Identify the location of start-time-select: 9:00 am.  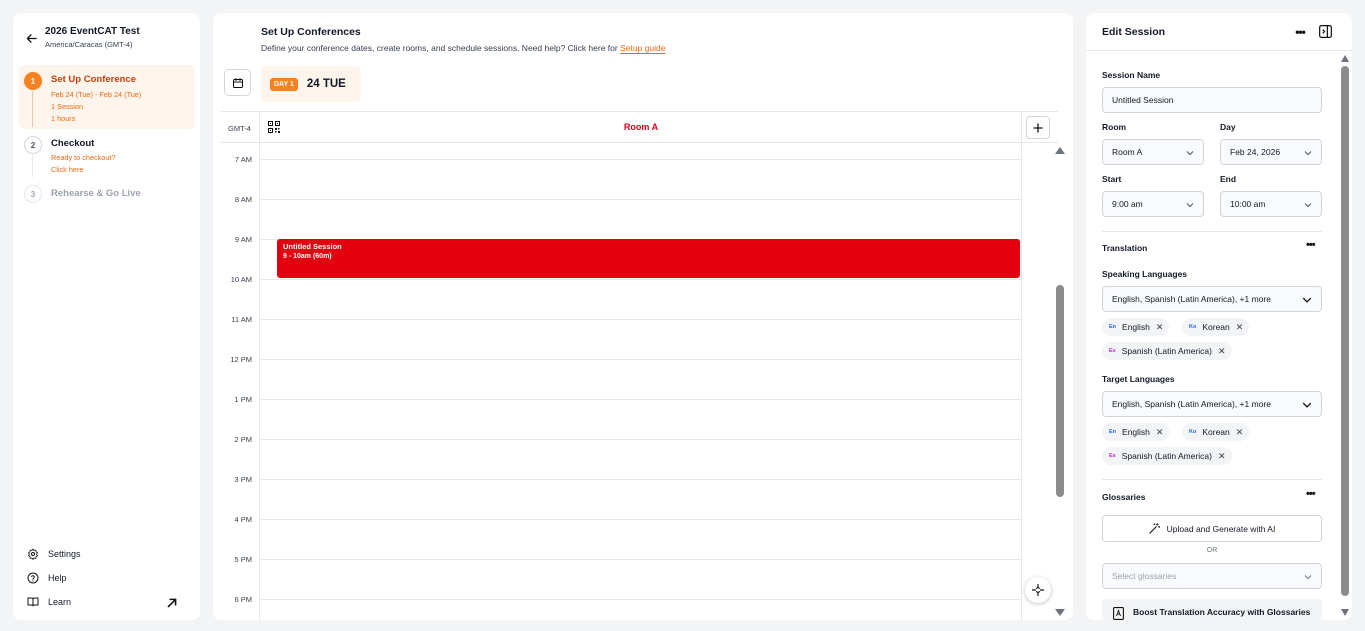
(1153, 204).